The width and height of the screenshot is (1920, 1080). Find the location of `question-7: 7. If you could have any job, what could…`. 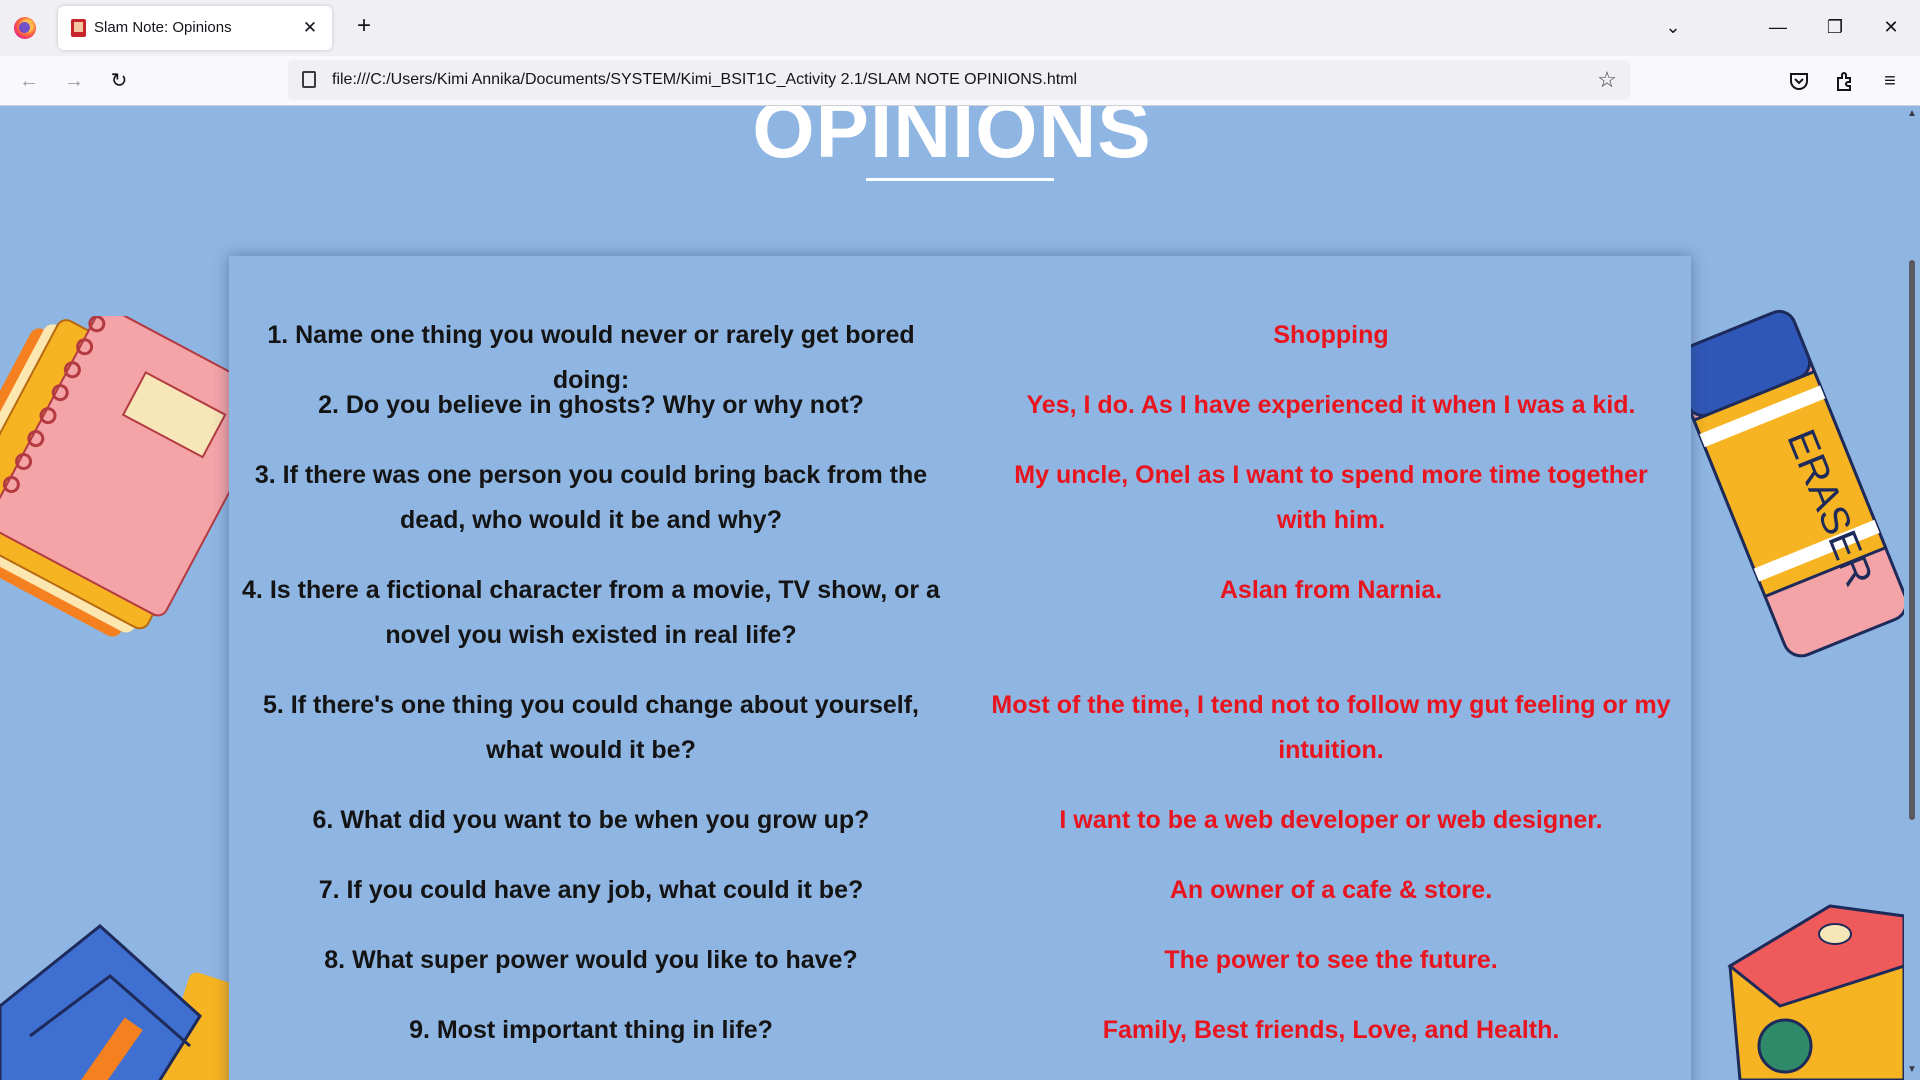

question-7: 7. If you could have any job, what could… is located at coordinates (591, 890).